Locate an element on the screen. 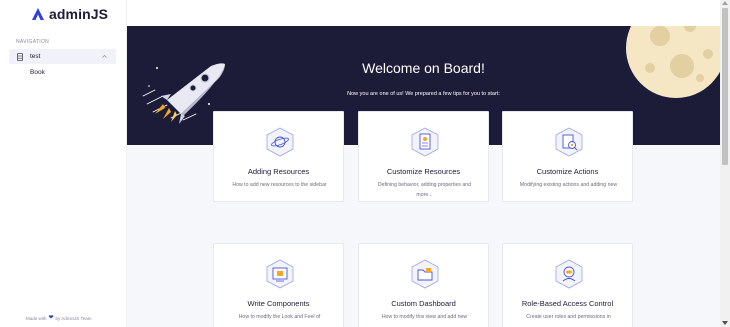 This screenshot has width=730, height=327. astronaut-icon is located at coordinates (569, 274).